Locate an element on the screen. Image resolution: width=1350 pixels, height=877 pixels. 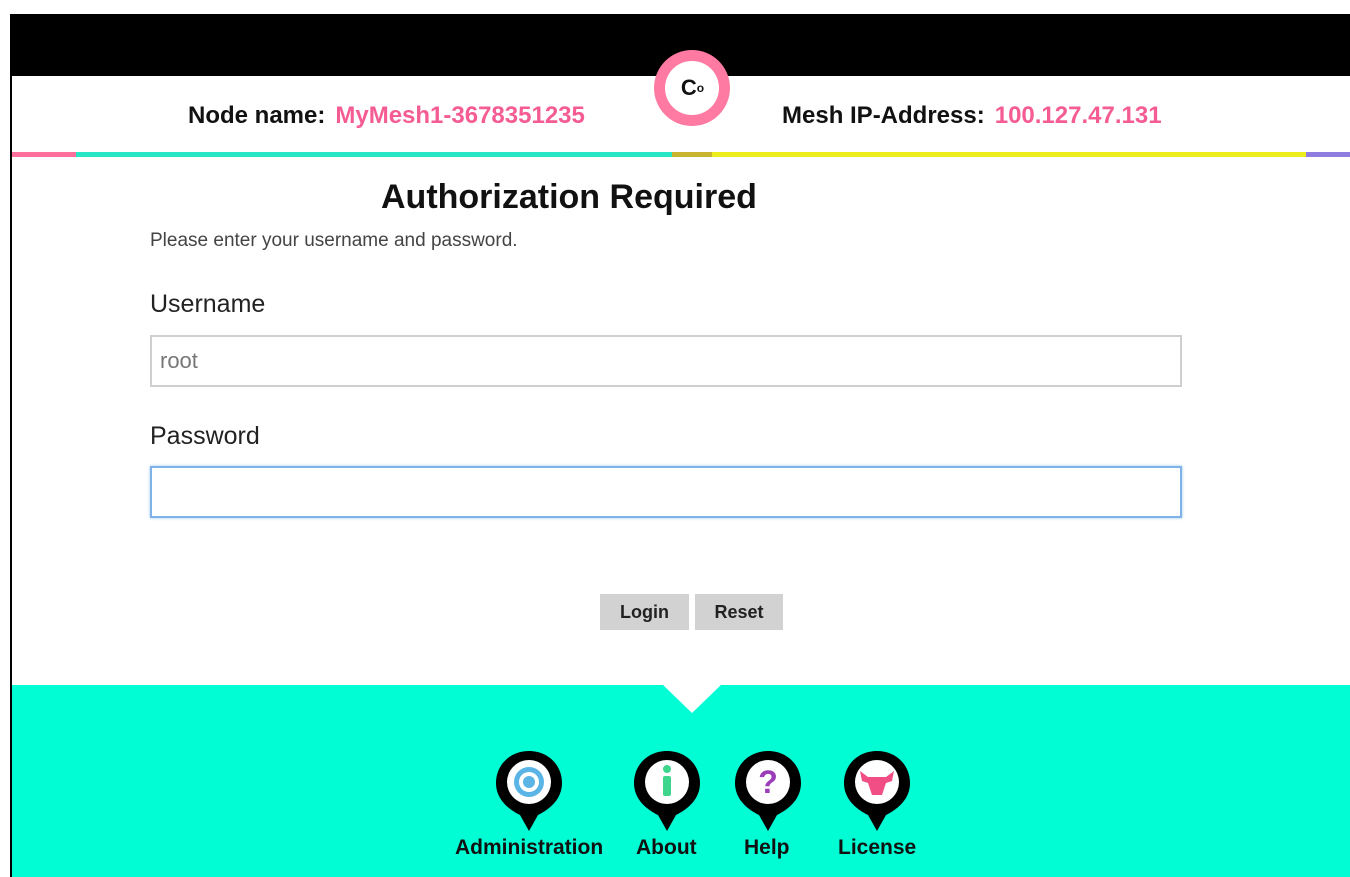
login-button: Login is located at coordinates (644, 612).